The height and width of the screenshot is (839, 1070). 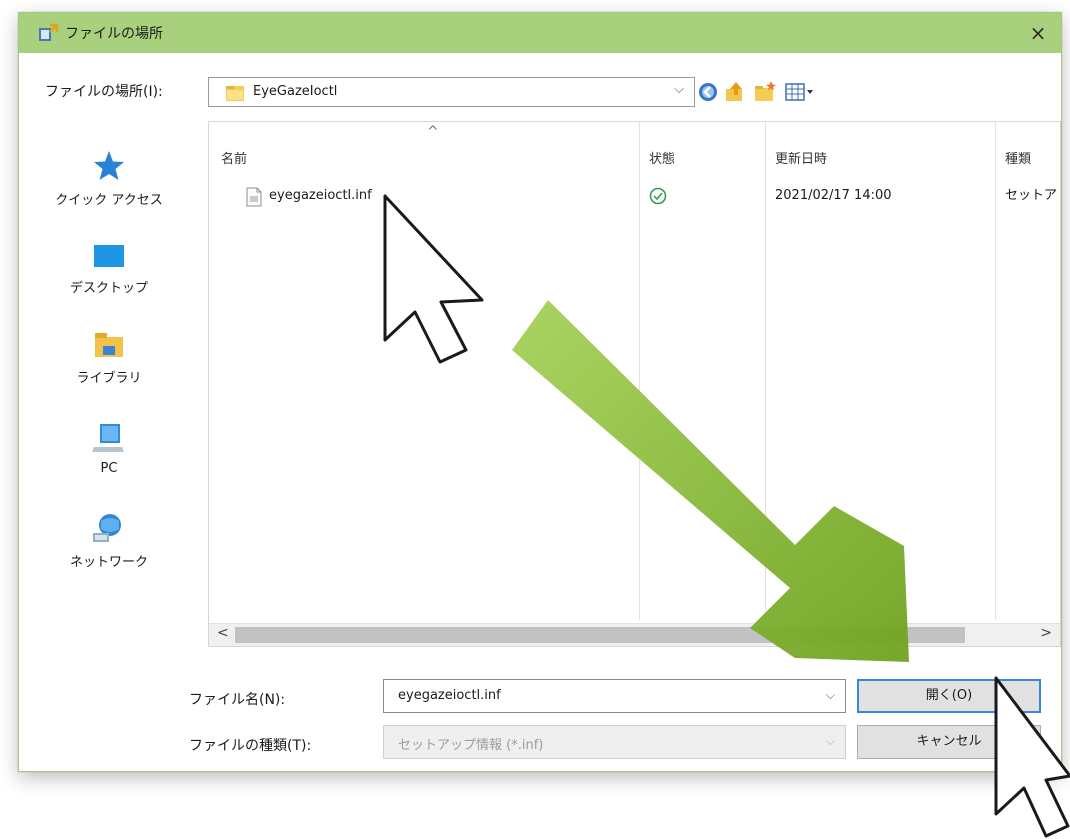 I want to click on place-desktop: デスクトップ, so click(x=109, y=268).